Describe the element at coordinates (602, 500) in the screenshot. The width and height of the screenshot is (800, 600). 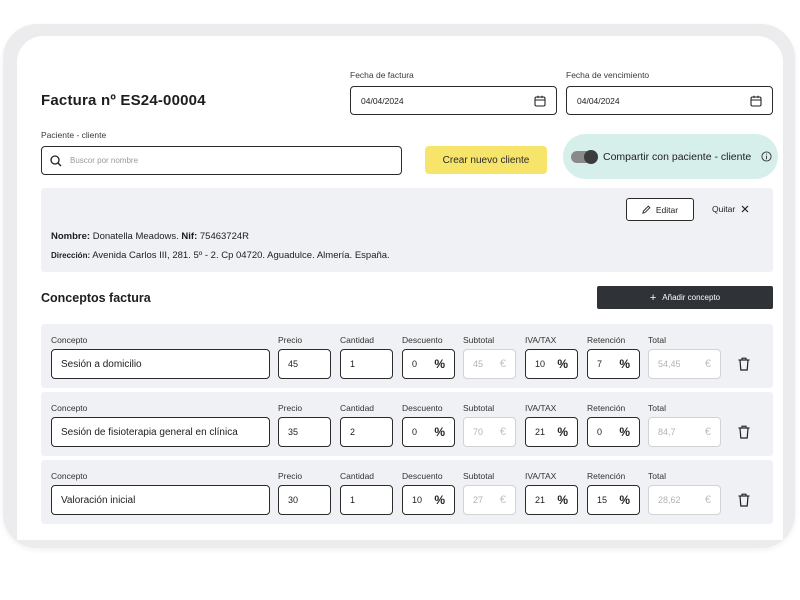
I see `retention-value: 15` at that location.